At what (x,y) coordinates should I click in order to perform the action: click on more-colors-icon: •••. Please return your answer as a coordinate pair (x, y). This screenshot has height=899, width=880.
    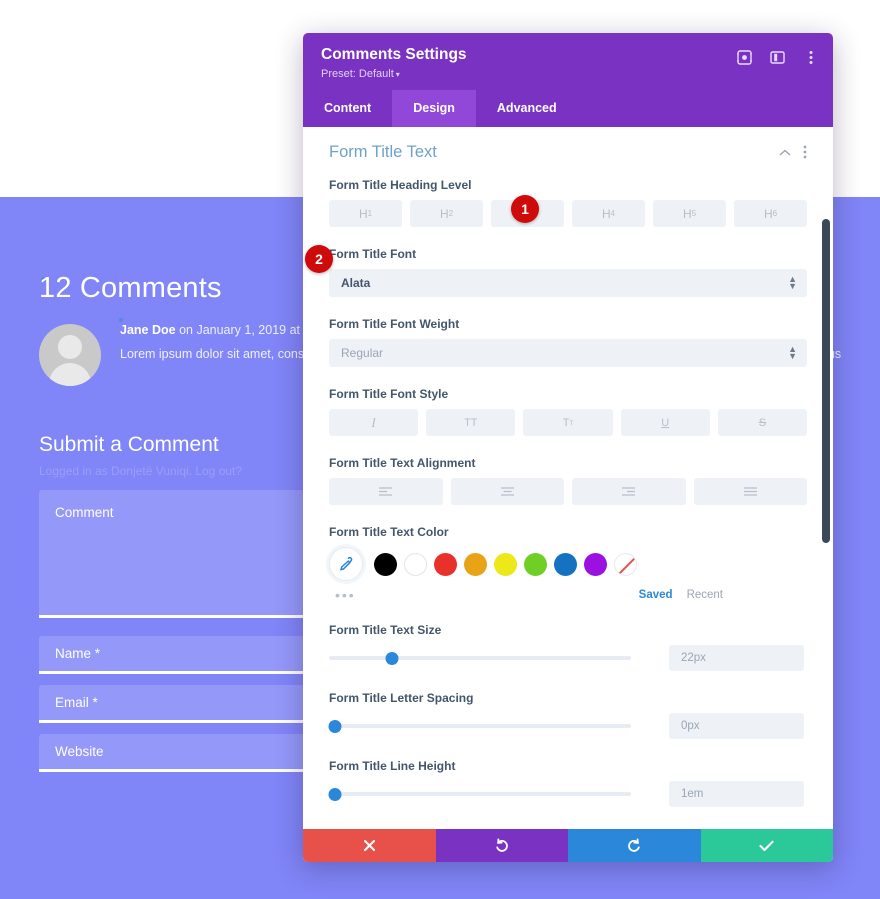
    Looking at the image, I should click on (342, 595).